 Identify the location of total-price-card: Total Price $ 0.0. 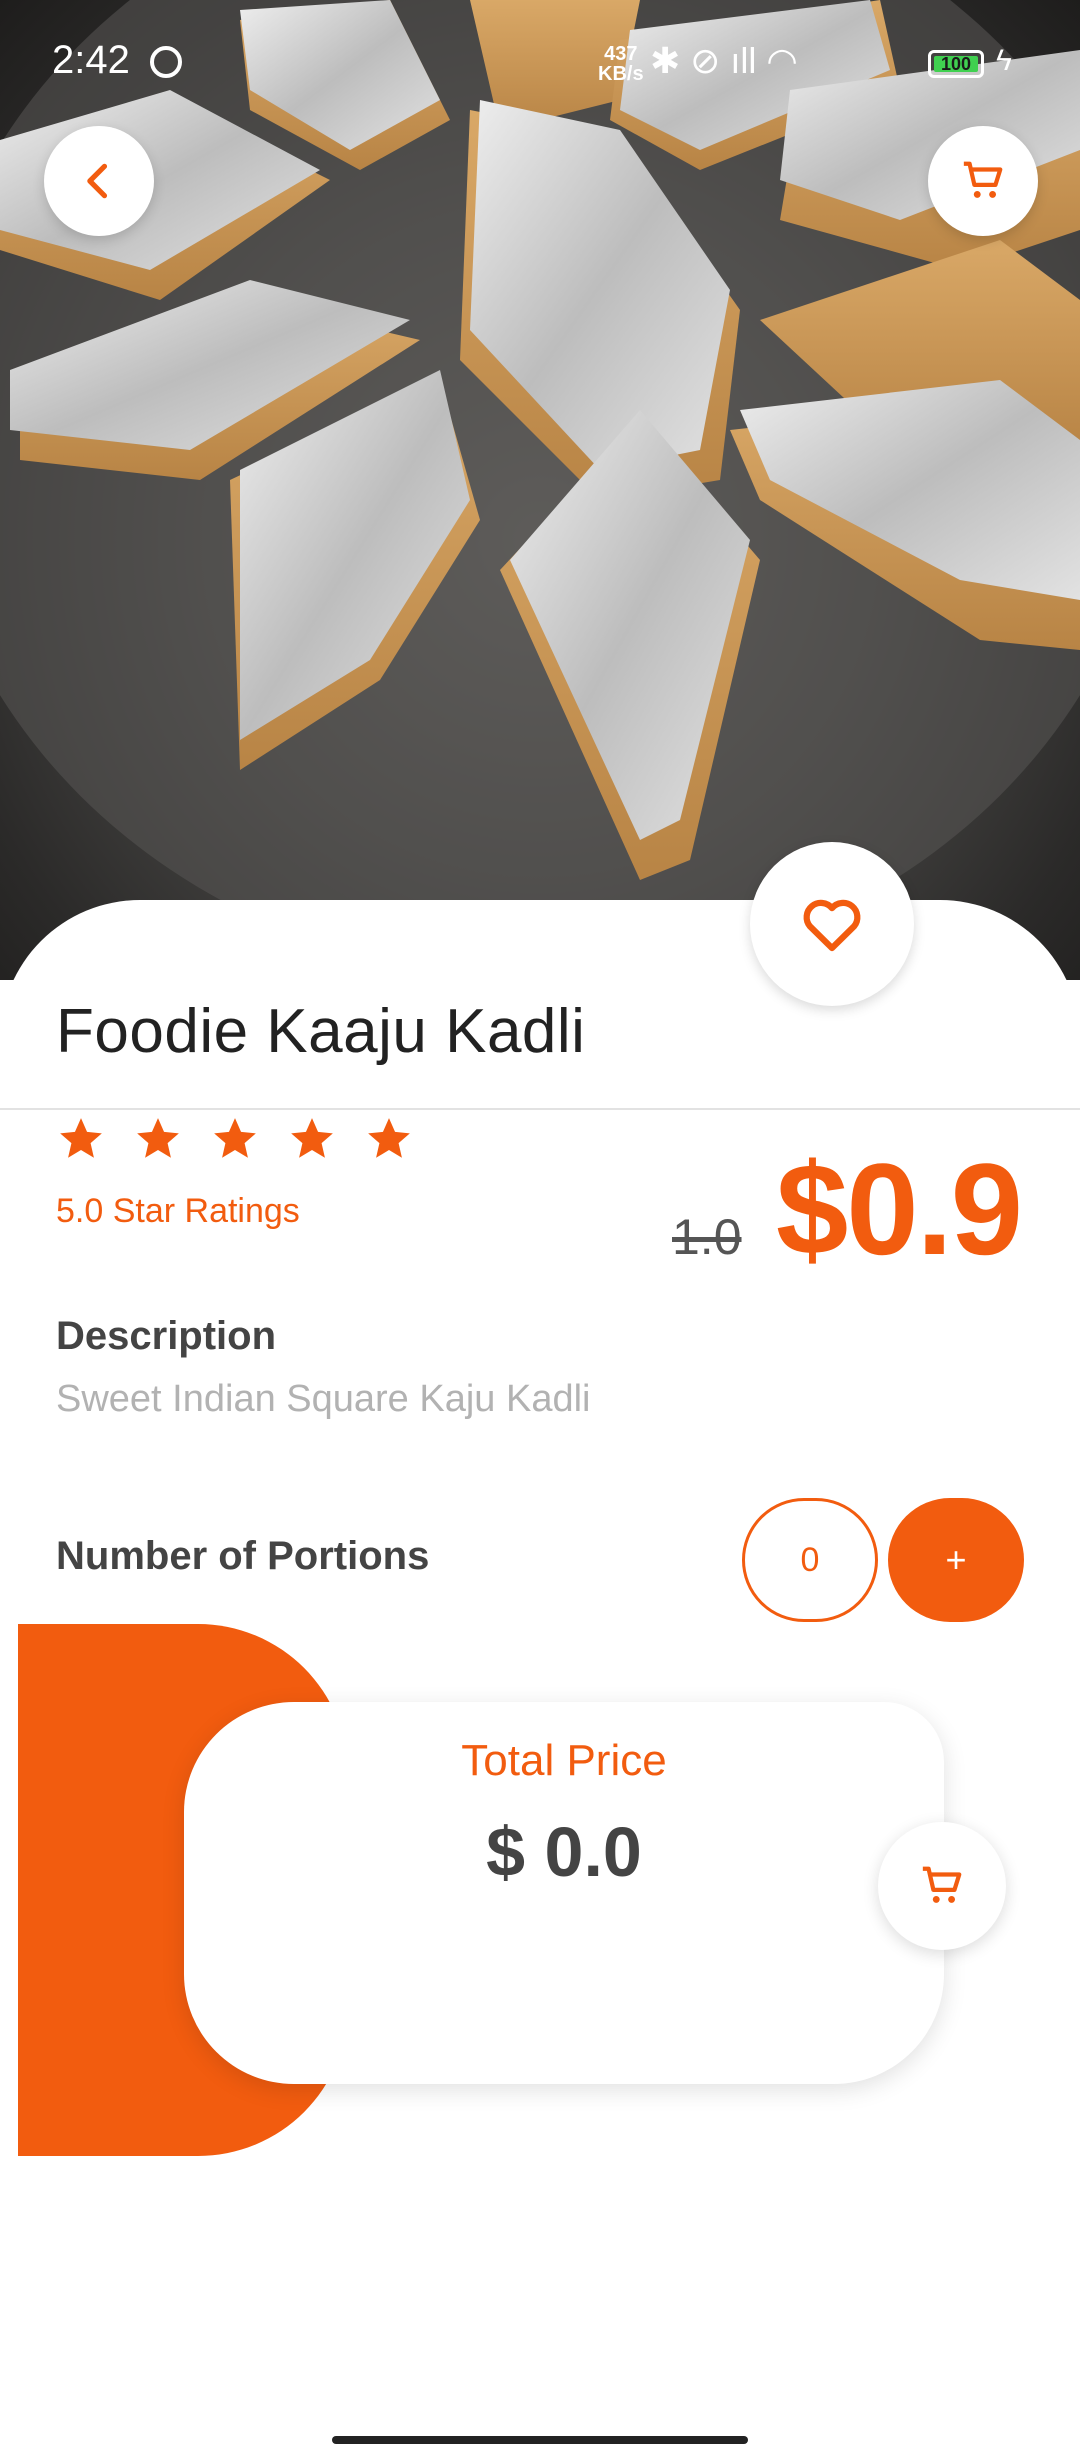
(564, 1893).